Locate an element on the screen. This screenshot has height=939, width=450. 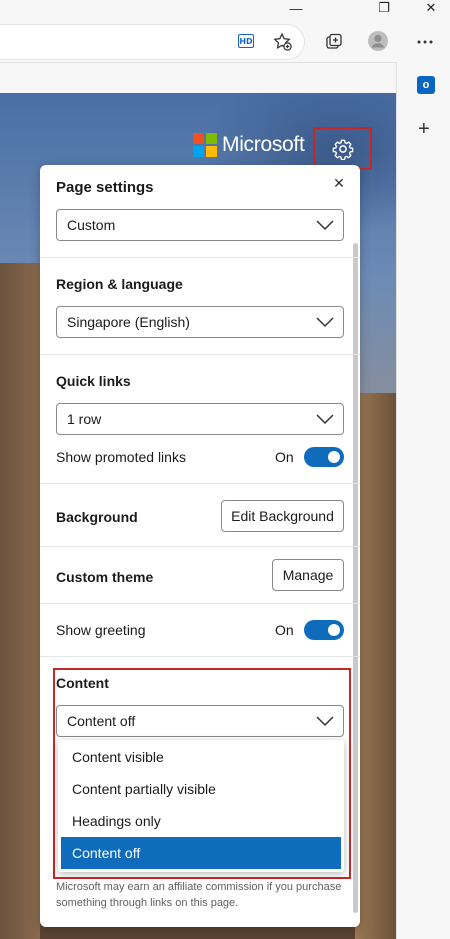
page-settings-button is located at coordinates (342, 148).